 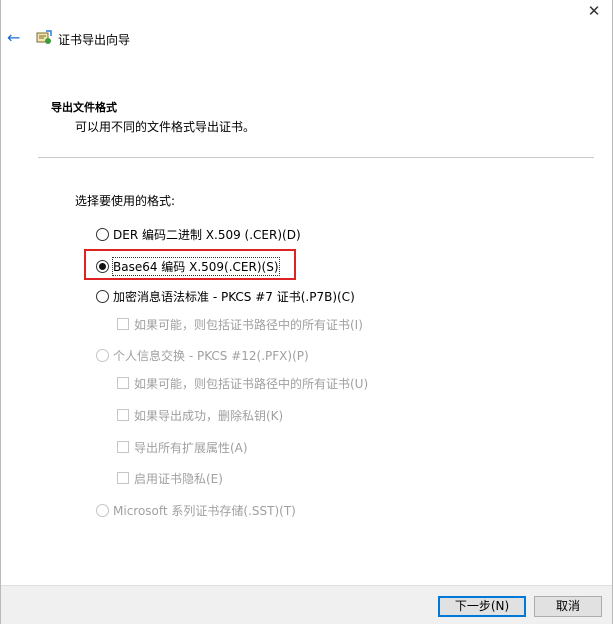 What do you see at coordinates (594, 12) in the screenshot?
I see `close-button: ✕` at bounding box center [594, 12].